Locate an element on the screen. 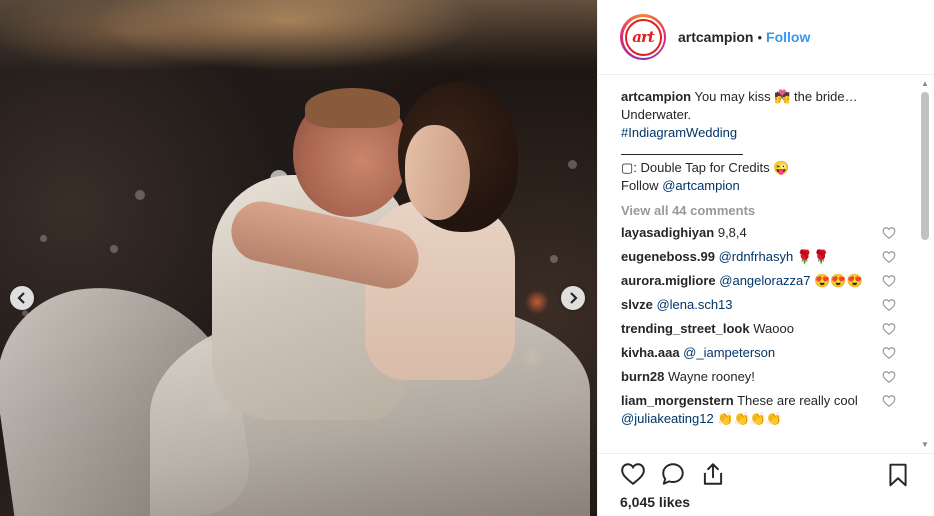 The width and height of the screenshot is (934, 516). comment-username: slvze is located at coordinates (637, 304).